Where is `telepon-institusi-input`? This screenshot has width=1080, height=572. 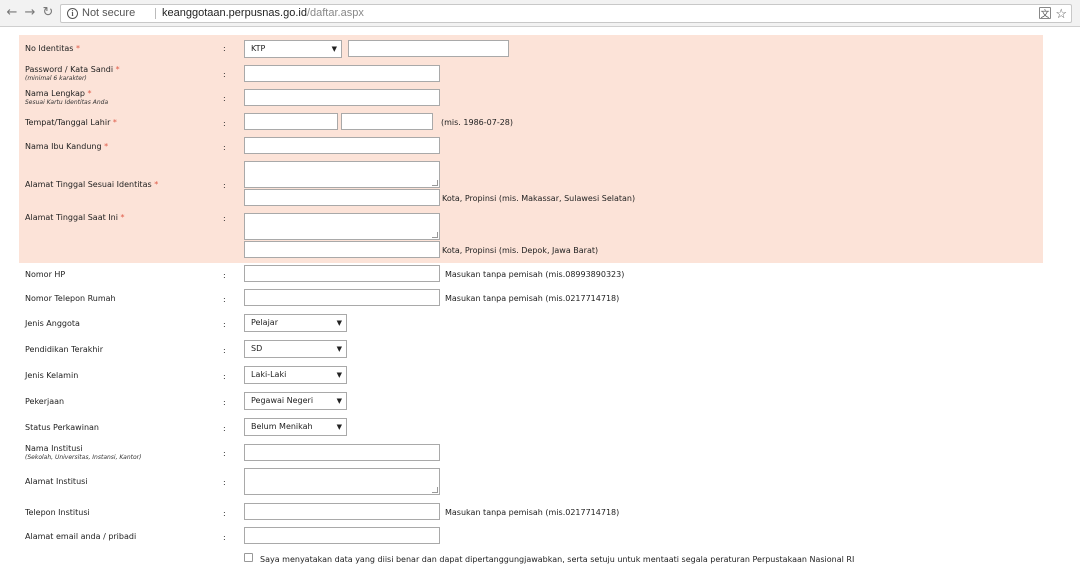 telepon-institusi-input is located at coordinates (342, 511).